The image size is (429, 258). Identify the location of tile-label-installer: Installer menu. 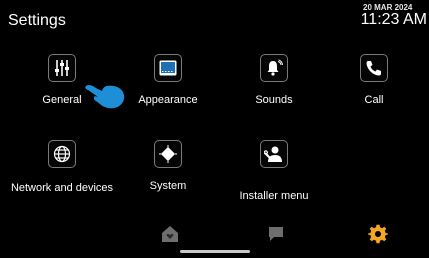
(274, 196).